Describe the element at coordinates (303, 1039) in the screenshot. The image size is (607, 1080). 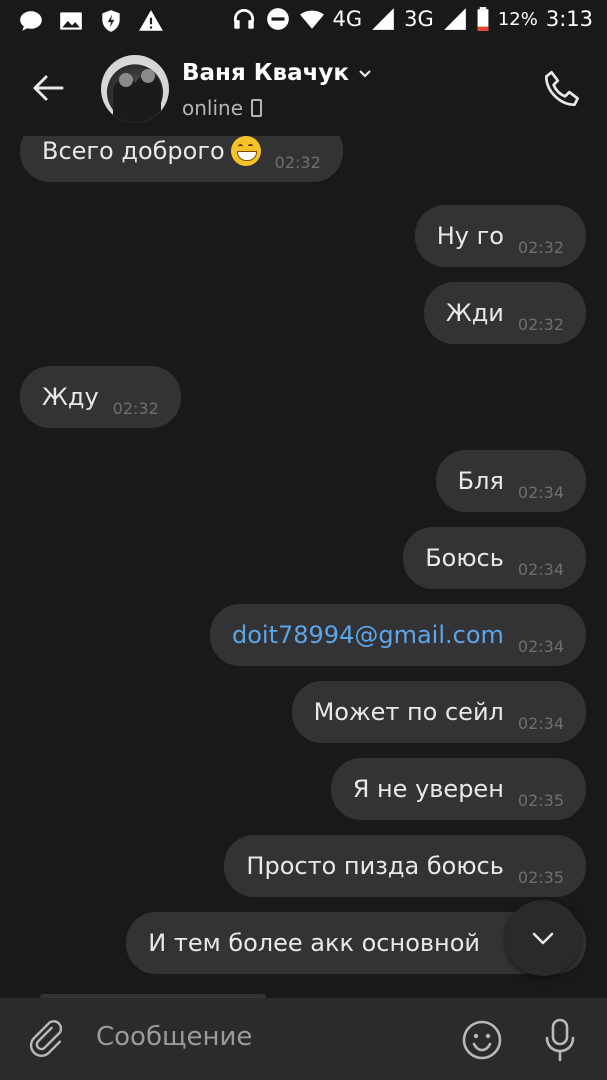
I see `message-composer: Сообщение` at that location.